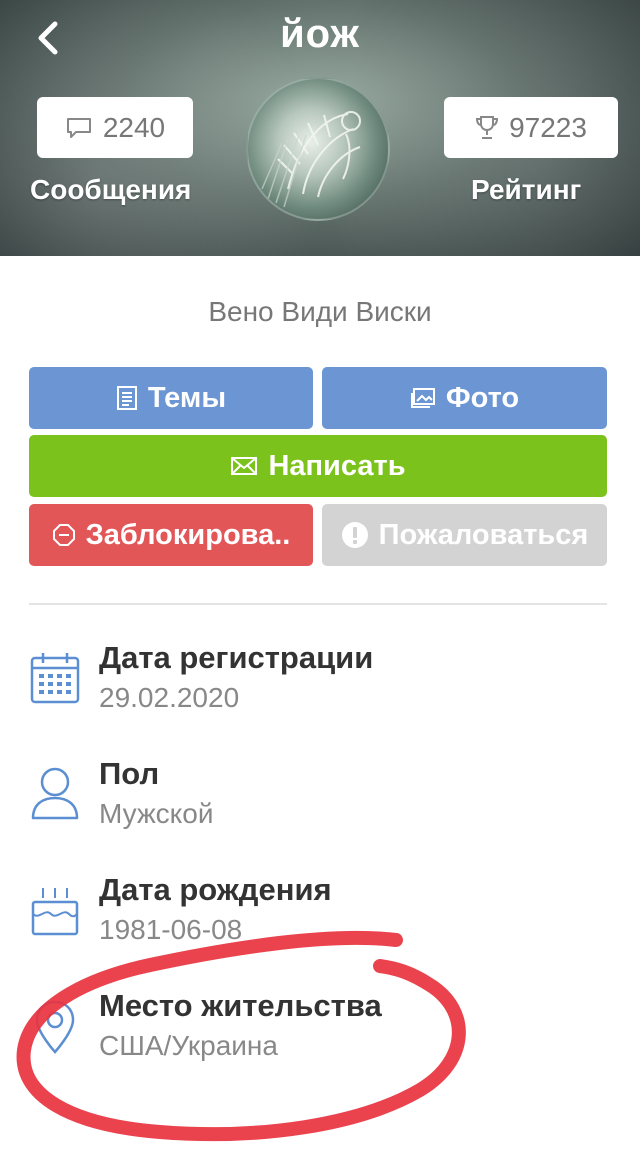 The image size is (640, 1166). What do you see at coordinates (240, 1005) in the screenshot?
I see `location-title: Место жительства` at bounding box center [240, 1005].